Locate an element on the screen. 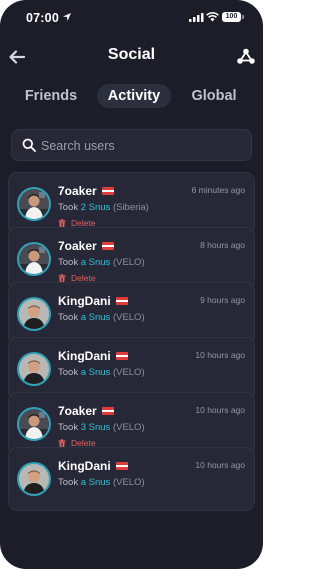 Image resolution: width=320 pixels, height=569 pixels. snus-amount: 2 Snus is located at coordinates (95, 207).